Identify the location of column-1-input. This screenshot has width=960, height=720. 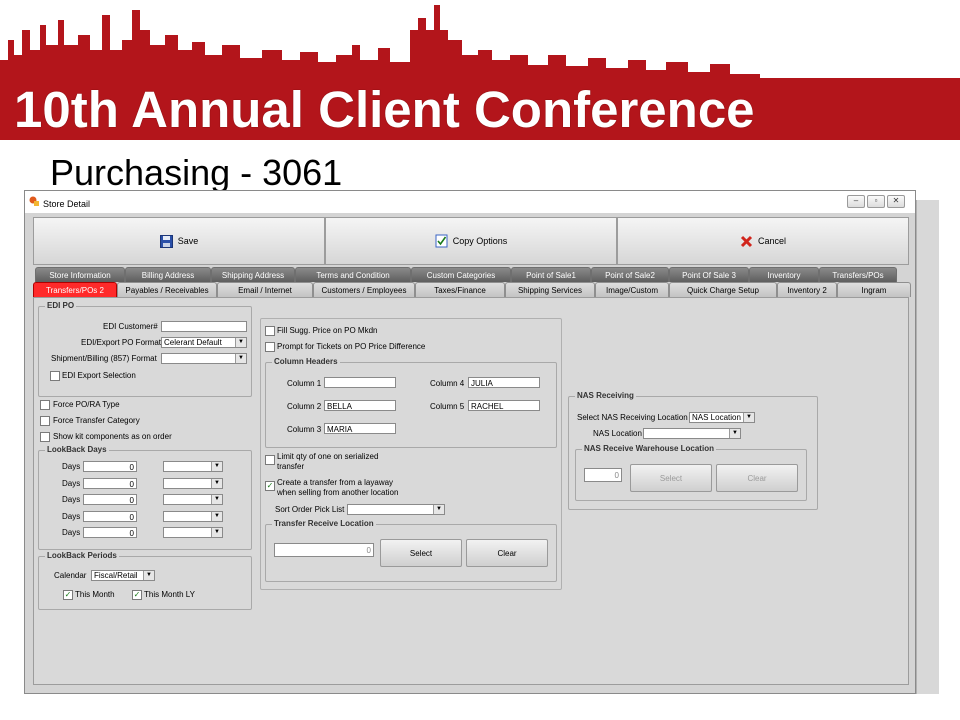
(360, 382).